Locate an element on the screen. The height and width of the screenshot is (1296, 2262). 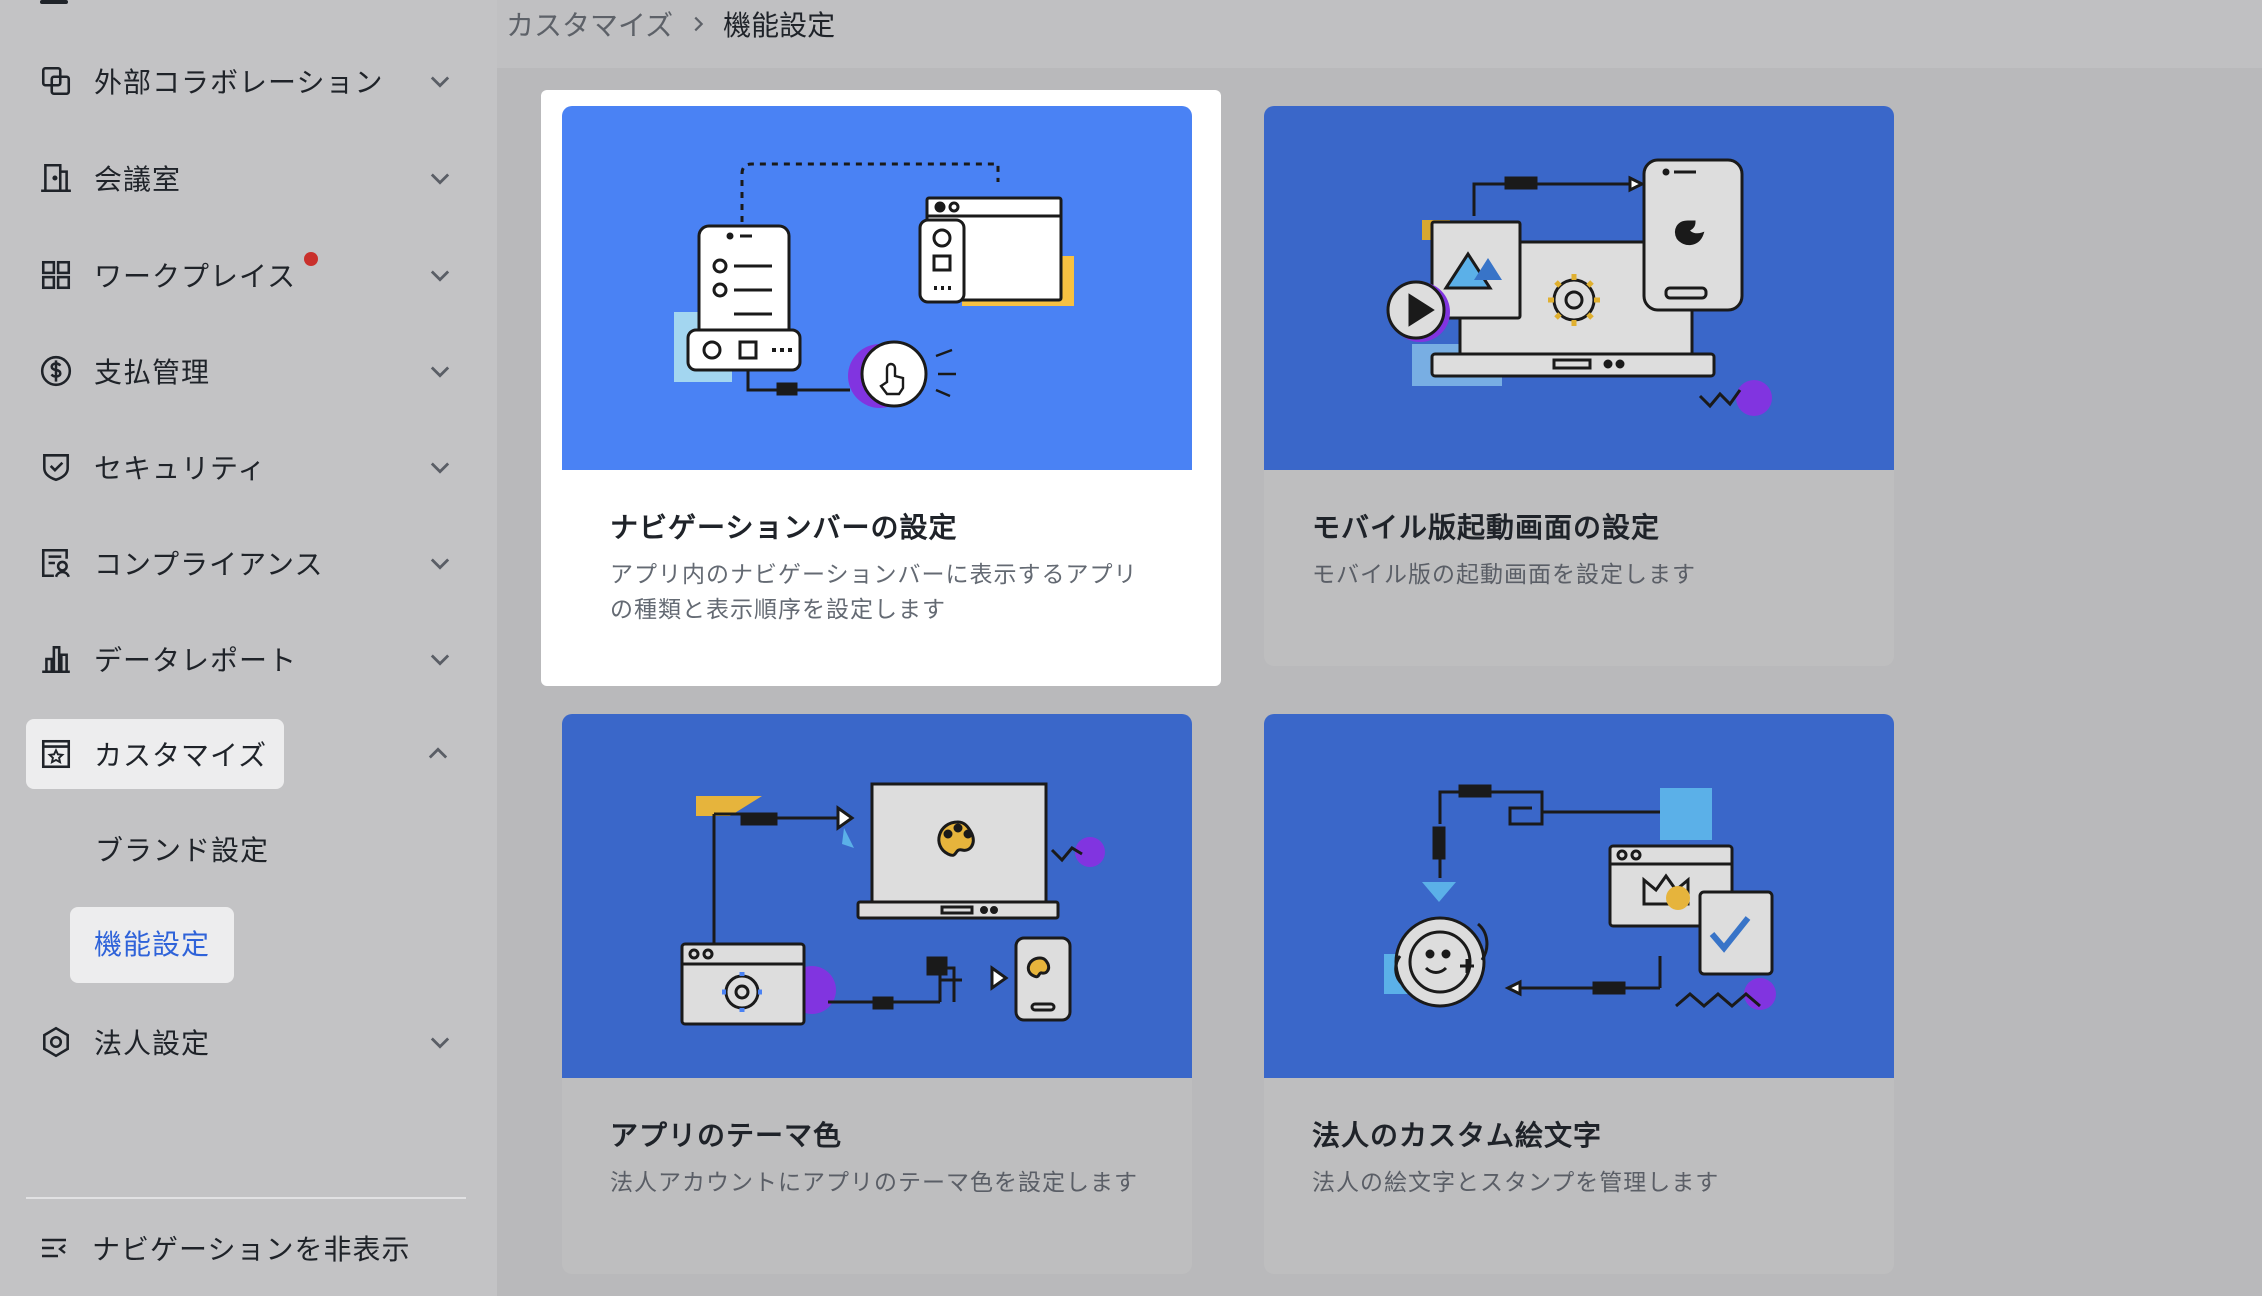
sidebar-item-security: セキュリティ is located at coordinates (246, 467).